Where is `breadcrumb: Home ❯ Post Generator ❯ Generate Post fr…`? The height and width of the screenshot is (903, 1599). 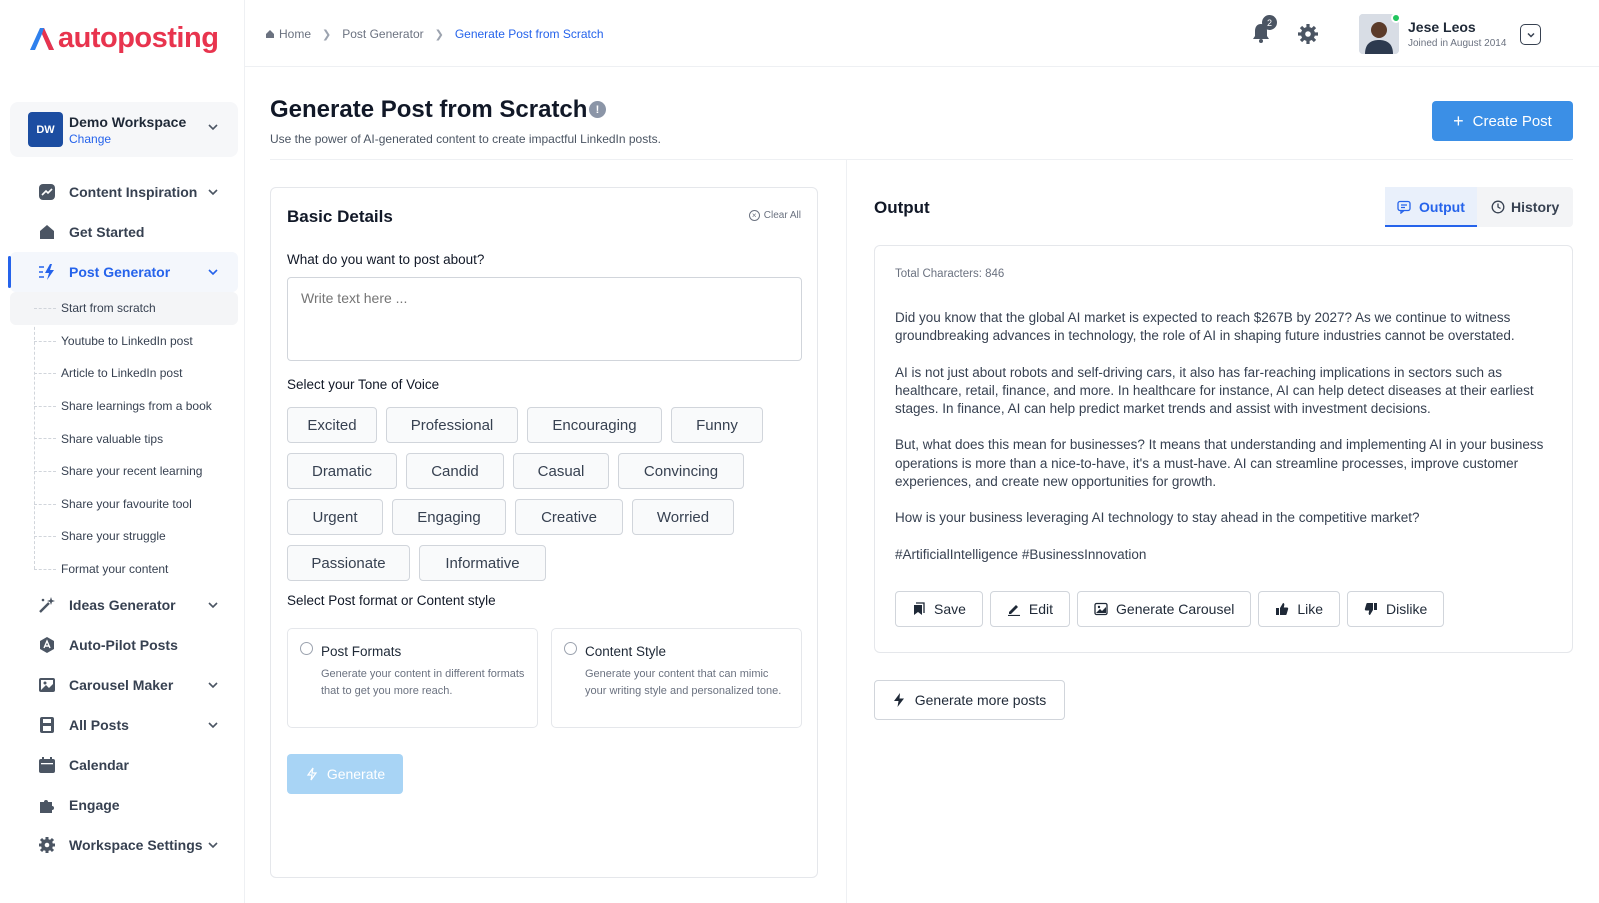
breadcrumb: Home ❯ Post Generator ❯ Generate Post fr… is located at coordinates (434, 34).